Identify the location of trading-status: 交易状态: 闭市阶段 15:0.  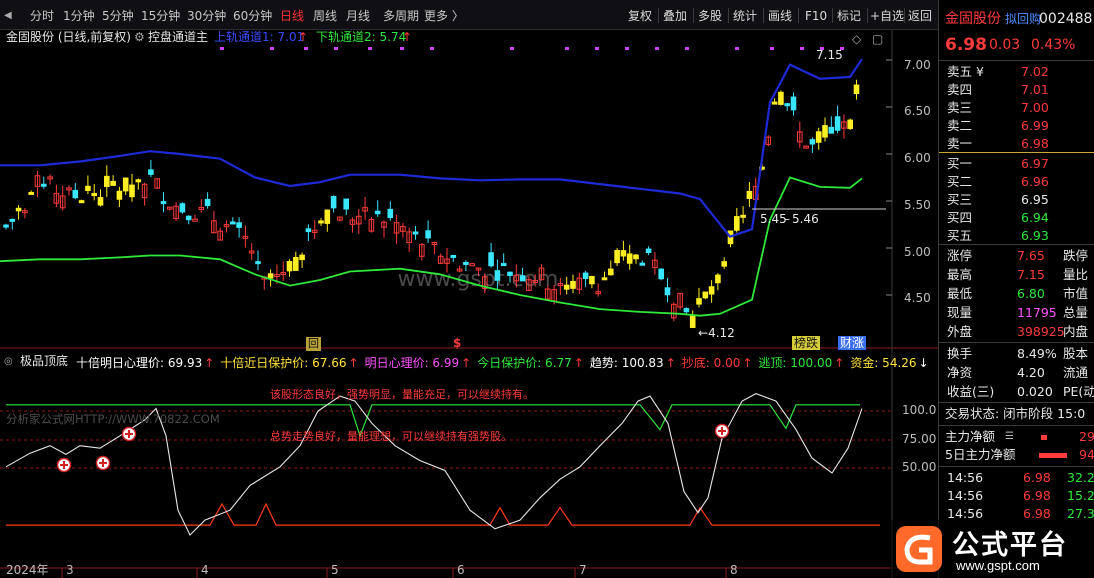
(1015, 413).